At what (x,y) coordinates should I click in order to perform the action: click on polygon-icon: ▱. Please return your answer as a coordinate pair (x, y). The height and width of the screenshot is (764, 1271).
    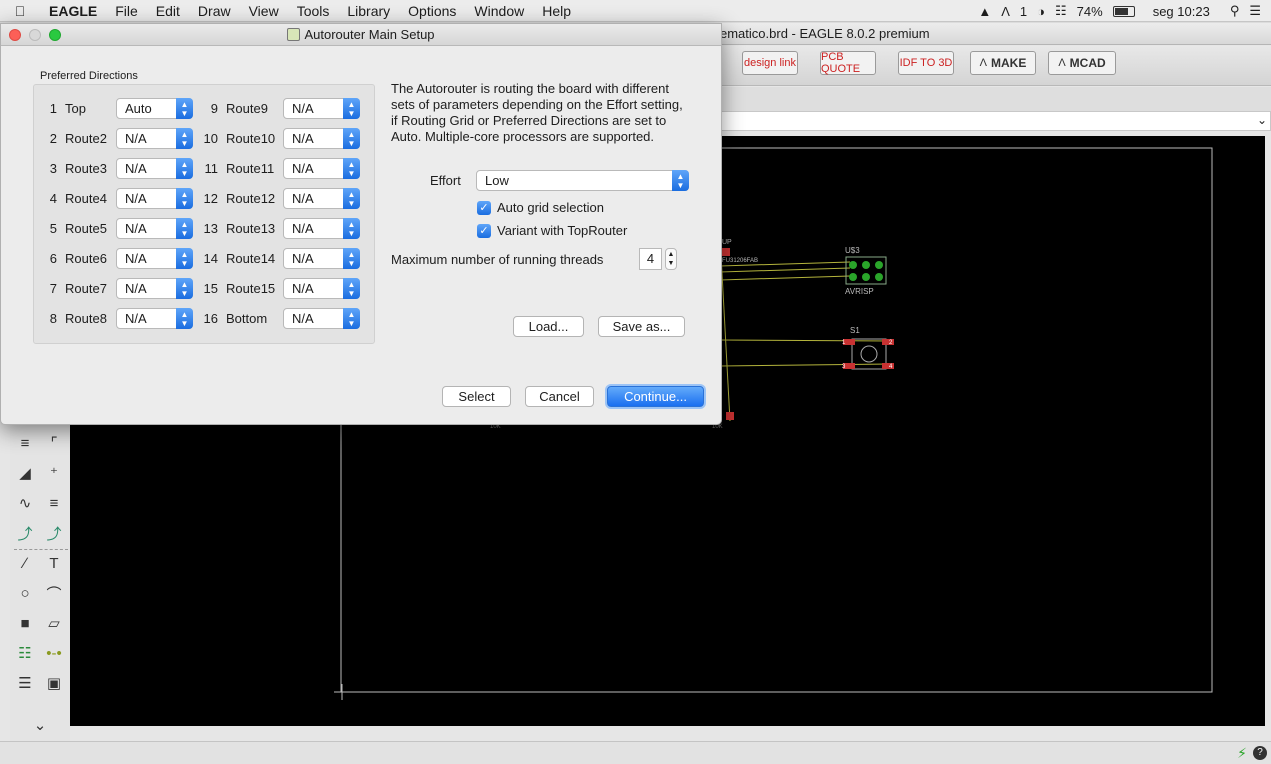
    Looking at the image, I should click on (54, 623).